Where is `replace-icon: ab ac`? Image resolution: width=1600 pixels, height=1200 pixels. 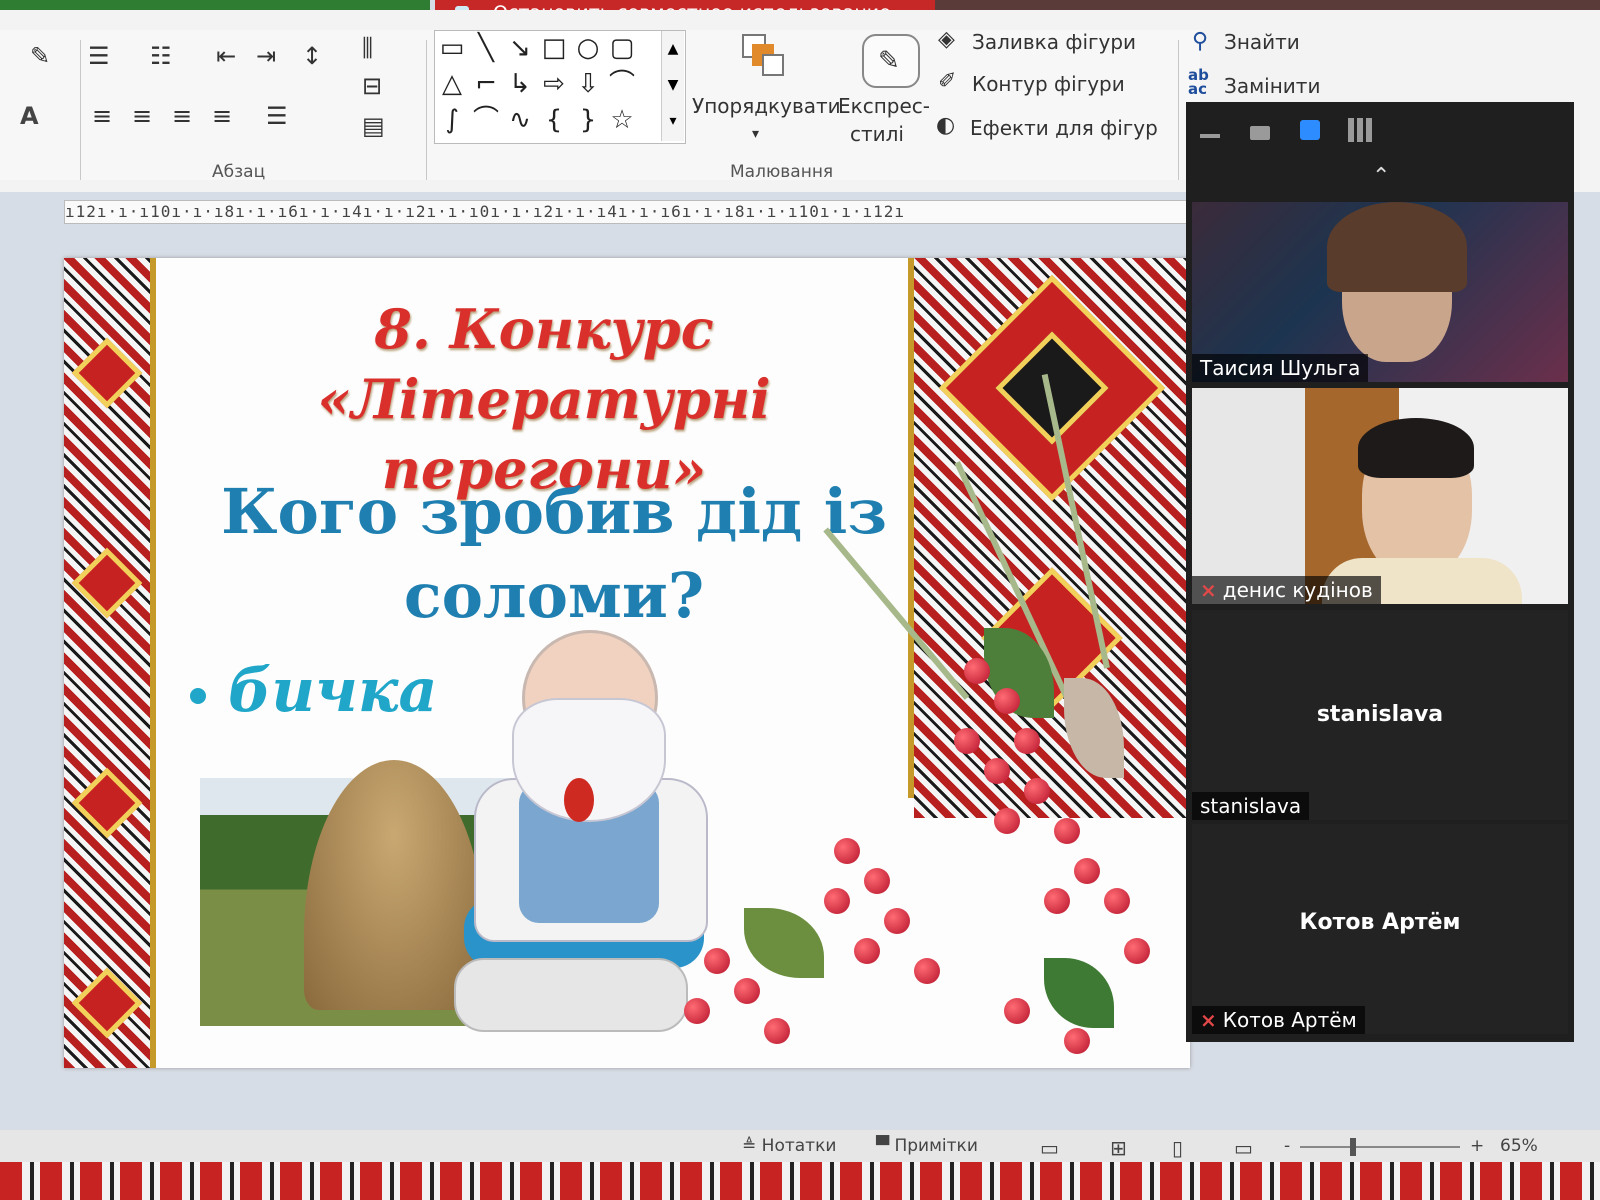
replace-icon: ab ac is located at coordinates (1198, 82).